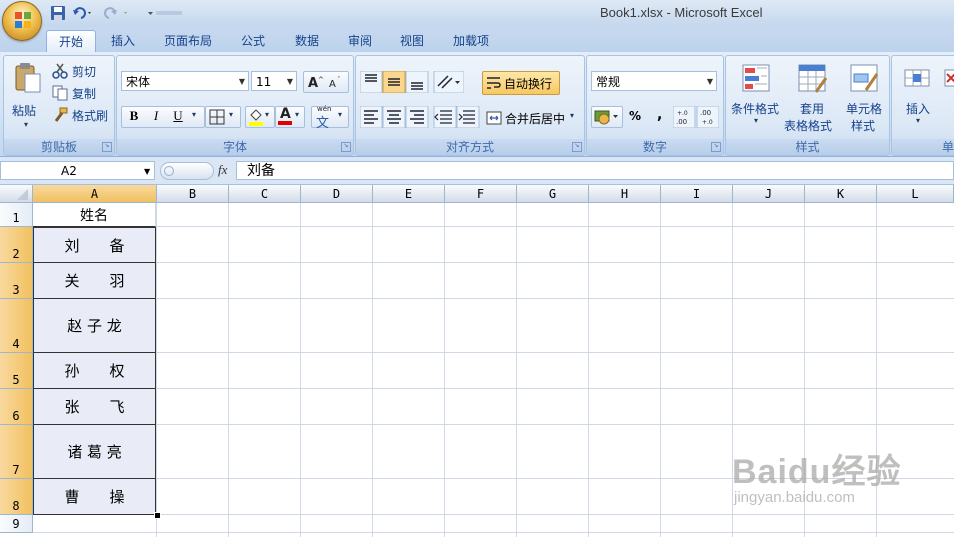  I want to click on cell-styles-button: 单元格 样式, so click(866, 98).